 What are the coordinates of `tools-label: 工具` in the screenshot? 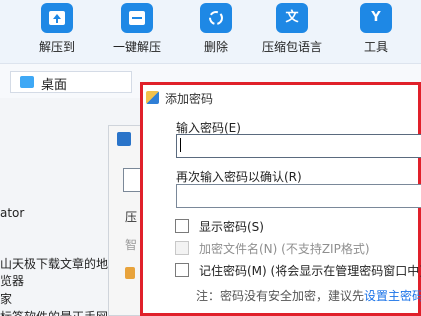 It's located at (375, 47).